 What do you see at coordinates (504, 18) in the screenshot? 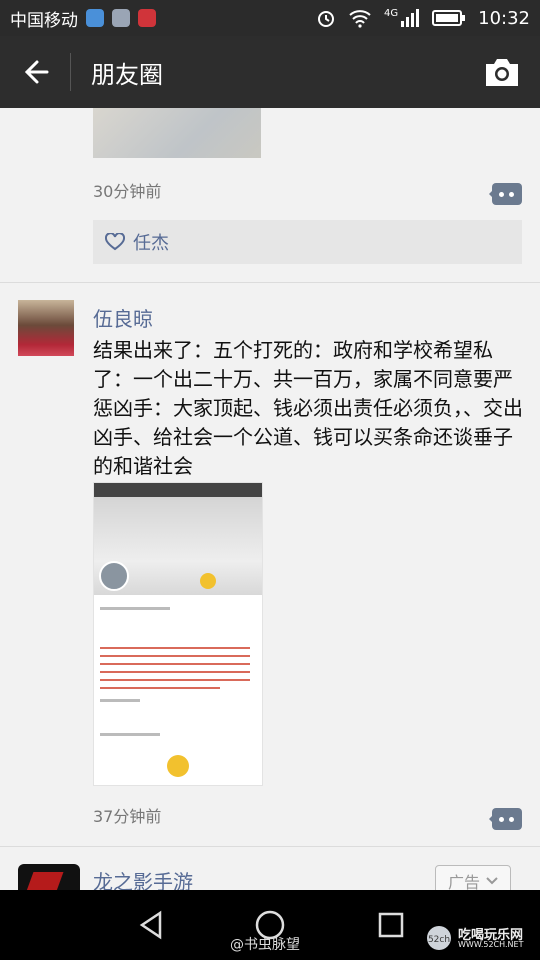
I see `clock-label: 10:32` at bounding box center [504, 18].